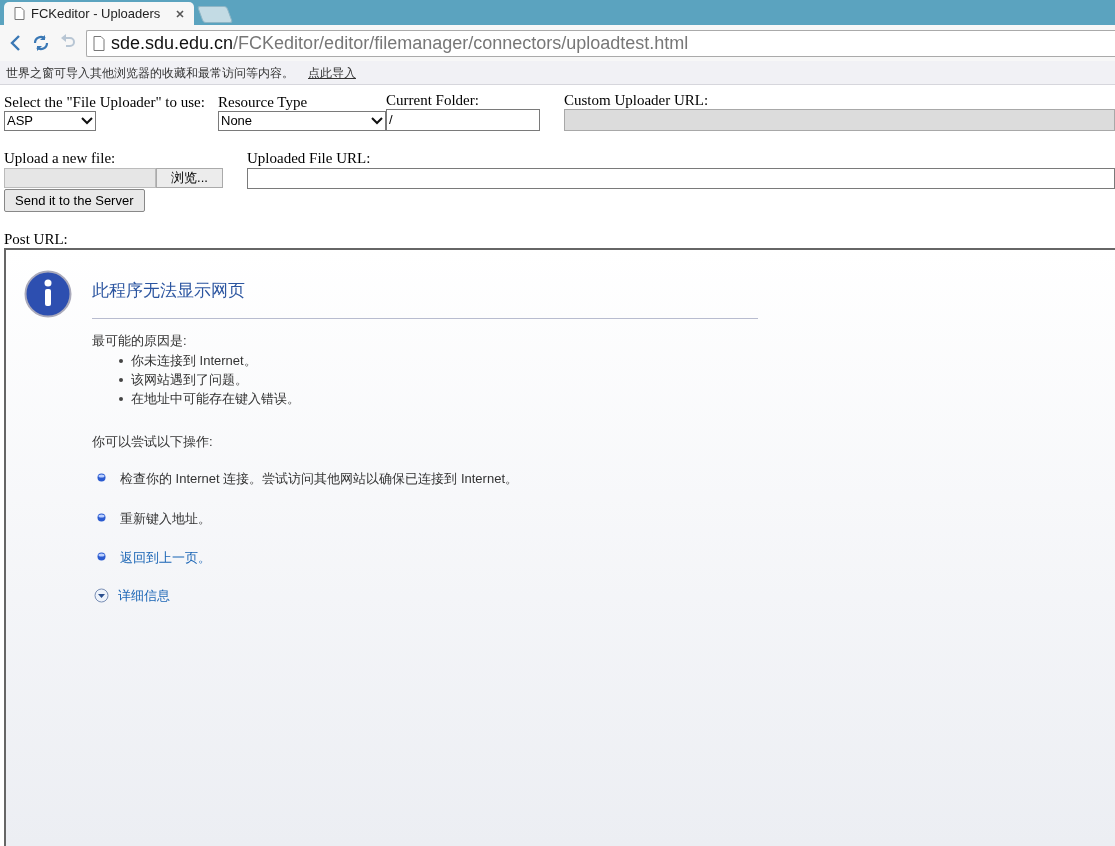 The image size is (1115, 846). I want to click on refresh-icon, so click(41, 43).